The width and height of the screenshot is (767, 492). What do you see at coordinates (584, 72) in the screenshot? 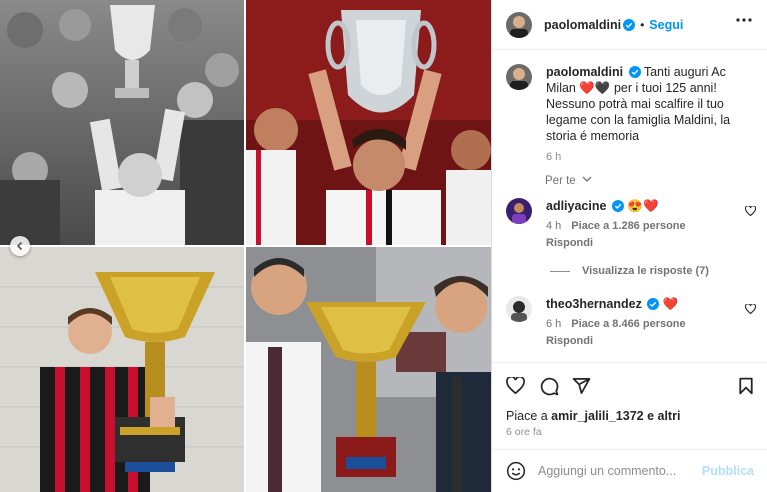
I see `caption-username: paolomaldini` at bounding box center [584, 72].